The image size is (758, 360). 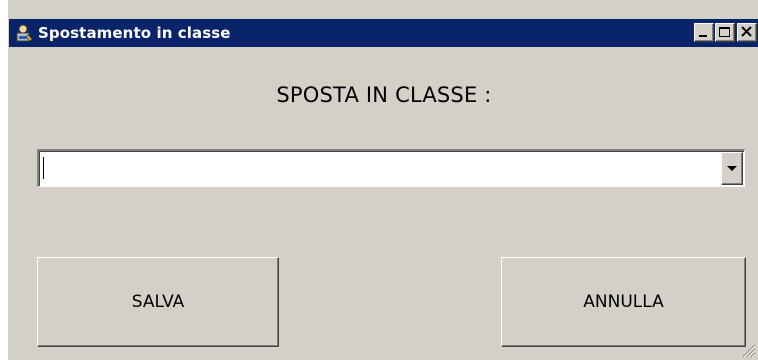 I want to click on class-select, so click(x=391, y=168).